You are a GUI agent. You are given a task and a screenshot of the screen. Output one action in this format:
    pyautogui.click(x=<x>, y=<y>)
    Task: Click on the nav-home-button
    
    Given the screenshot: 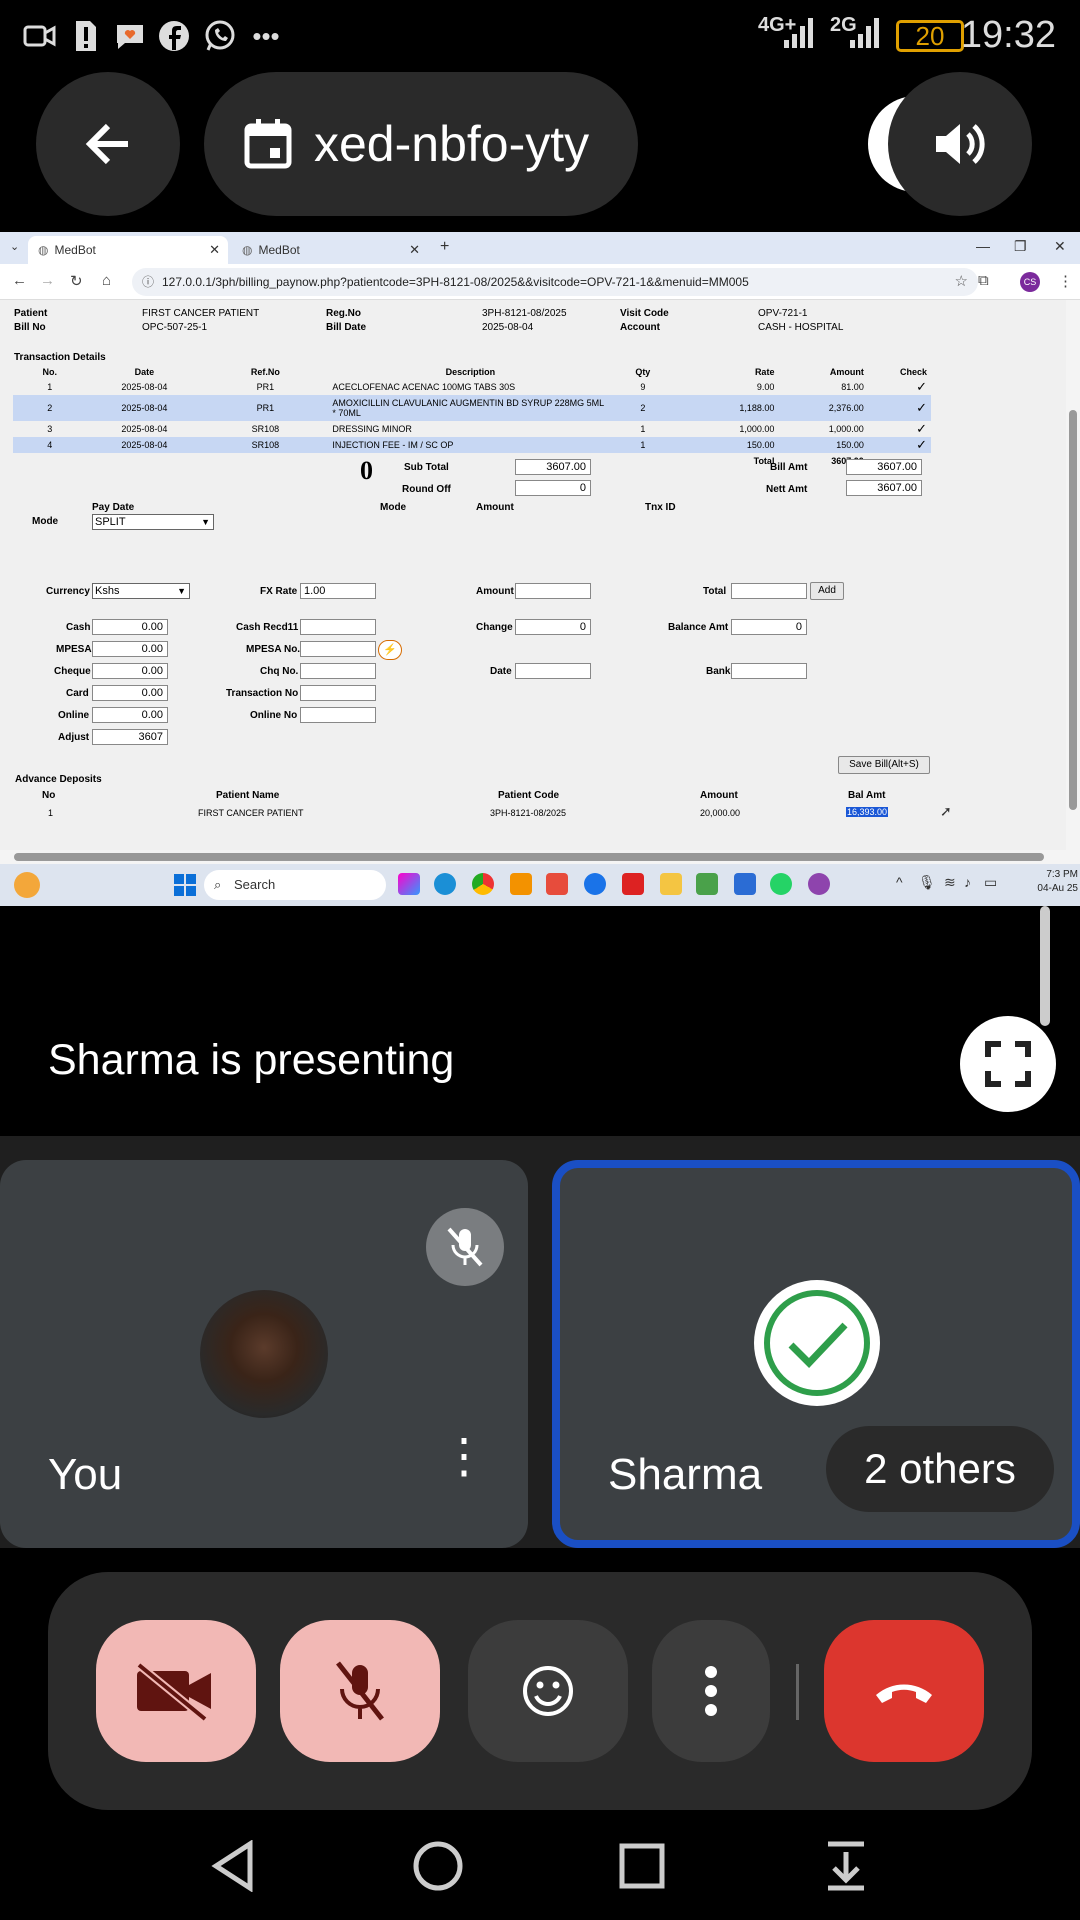 What is the action you would take?
    pyautogui.click(x=438, y=1866)
    